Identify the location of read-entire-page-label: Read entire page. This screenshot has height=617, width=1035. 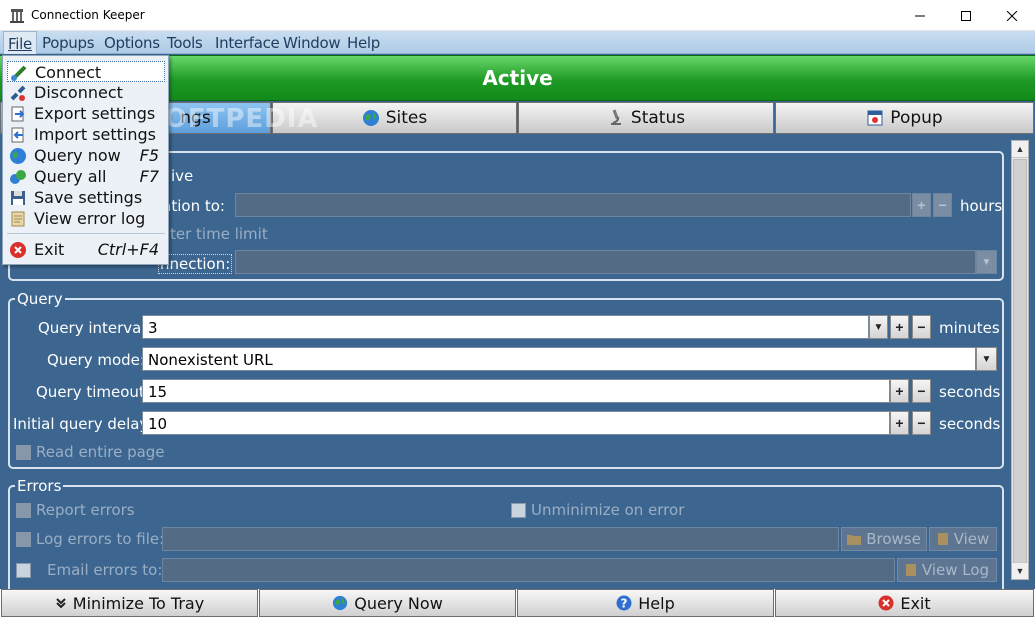
(100, 452).